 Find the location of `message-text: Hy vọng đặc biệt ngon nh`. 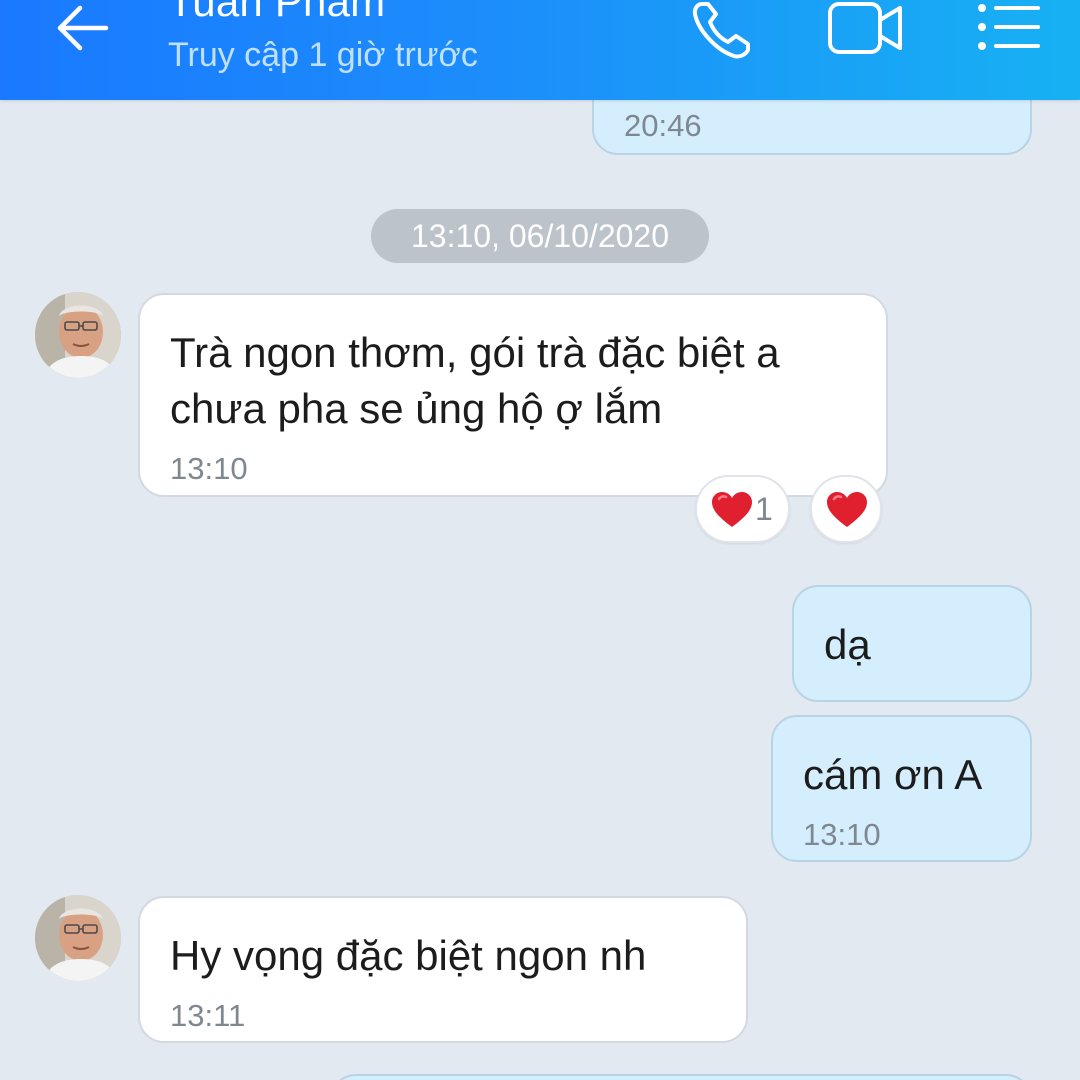

message-text: Hy vọng đặc biệt ngon nh is located at coordinates (408, 955).